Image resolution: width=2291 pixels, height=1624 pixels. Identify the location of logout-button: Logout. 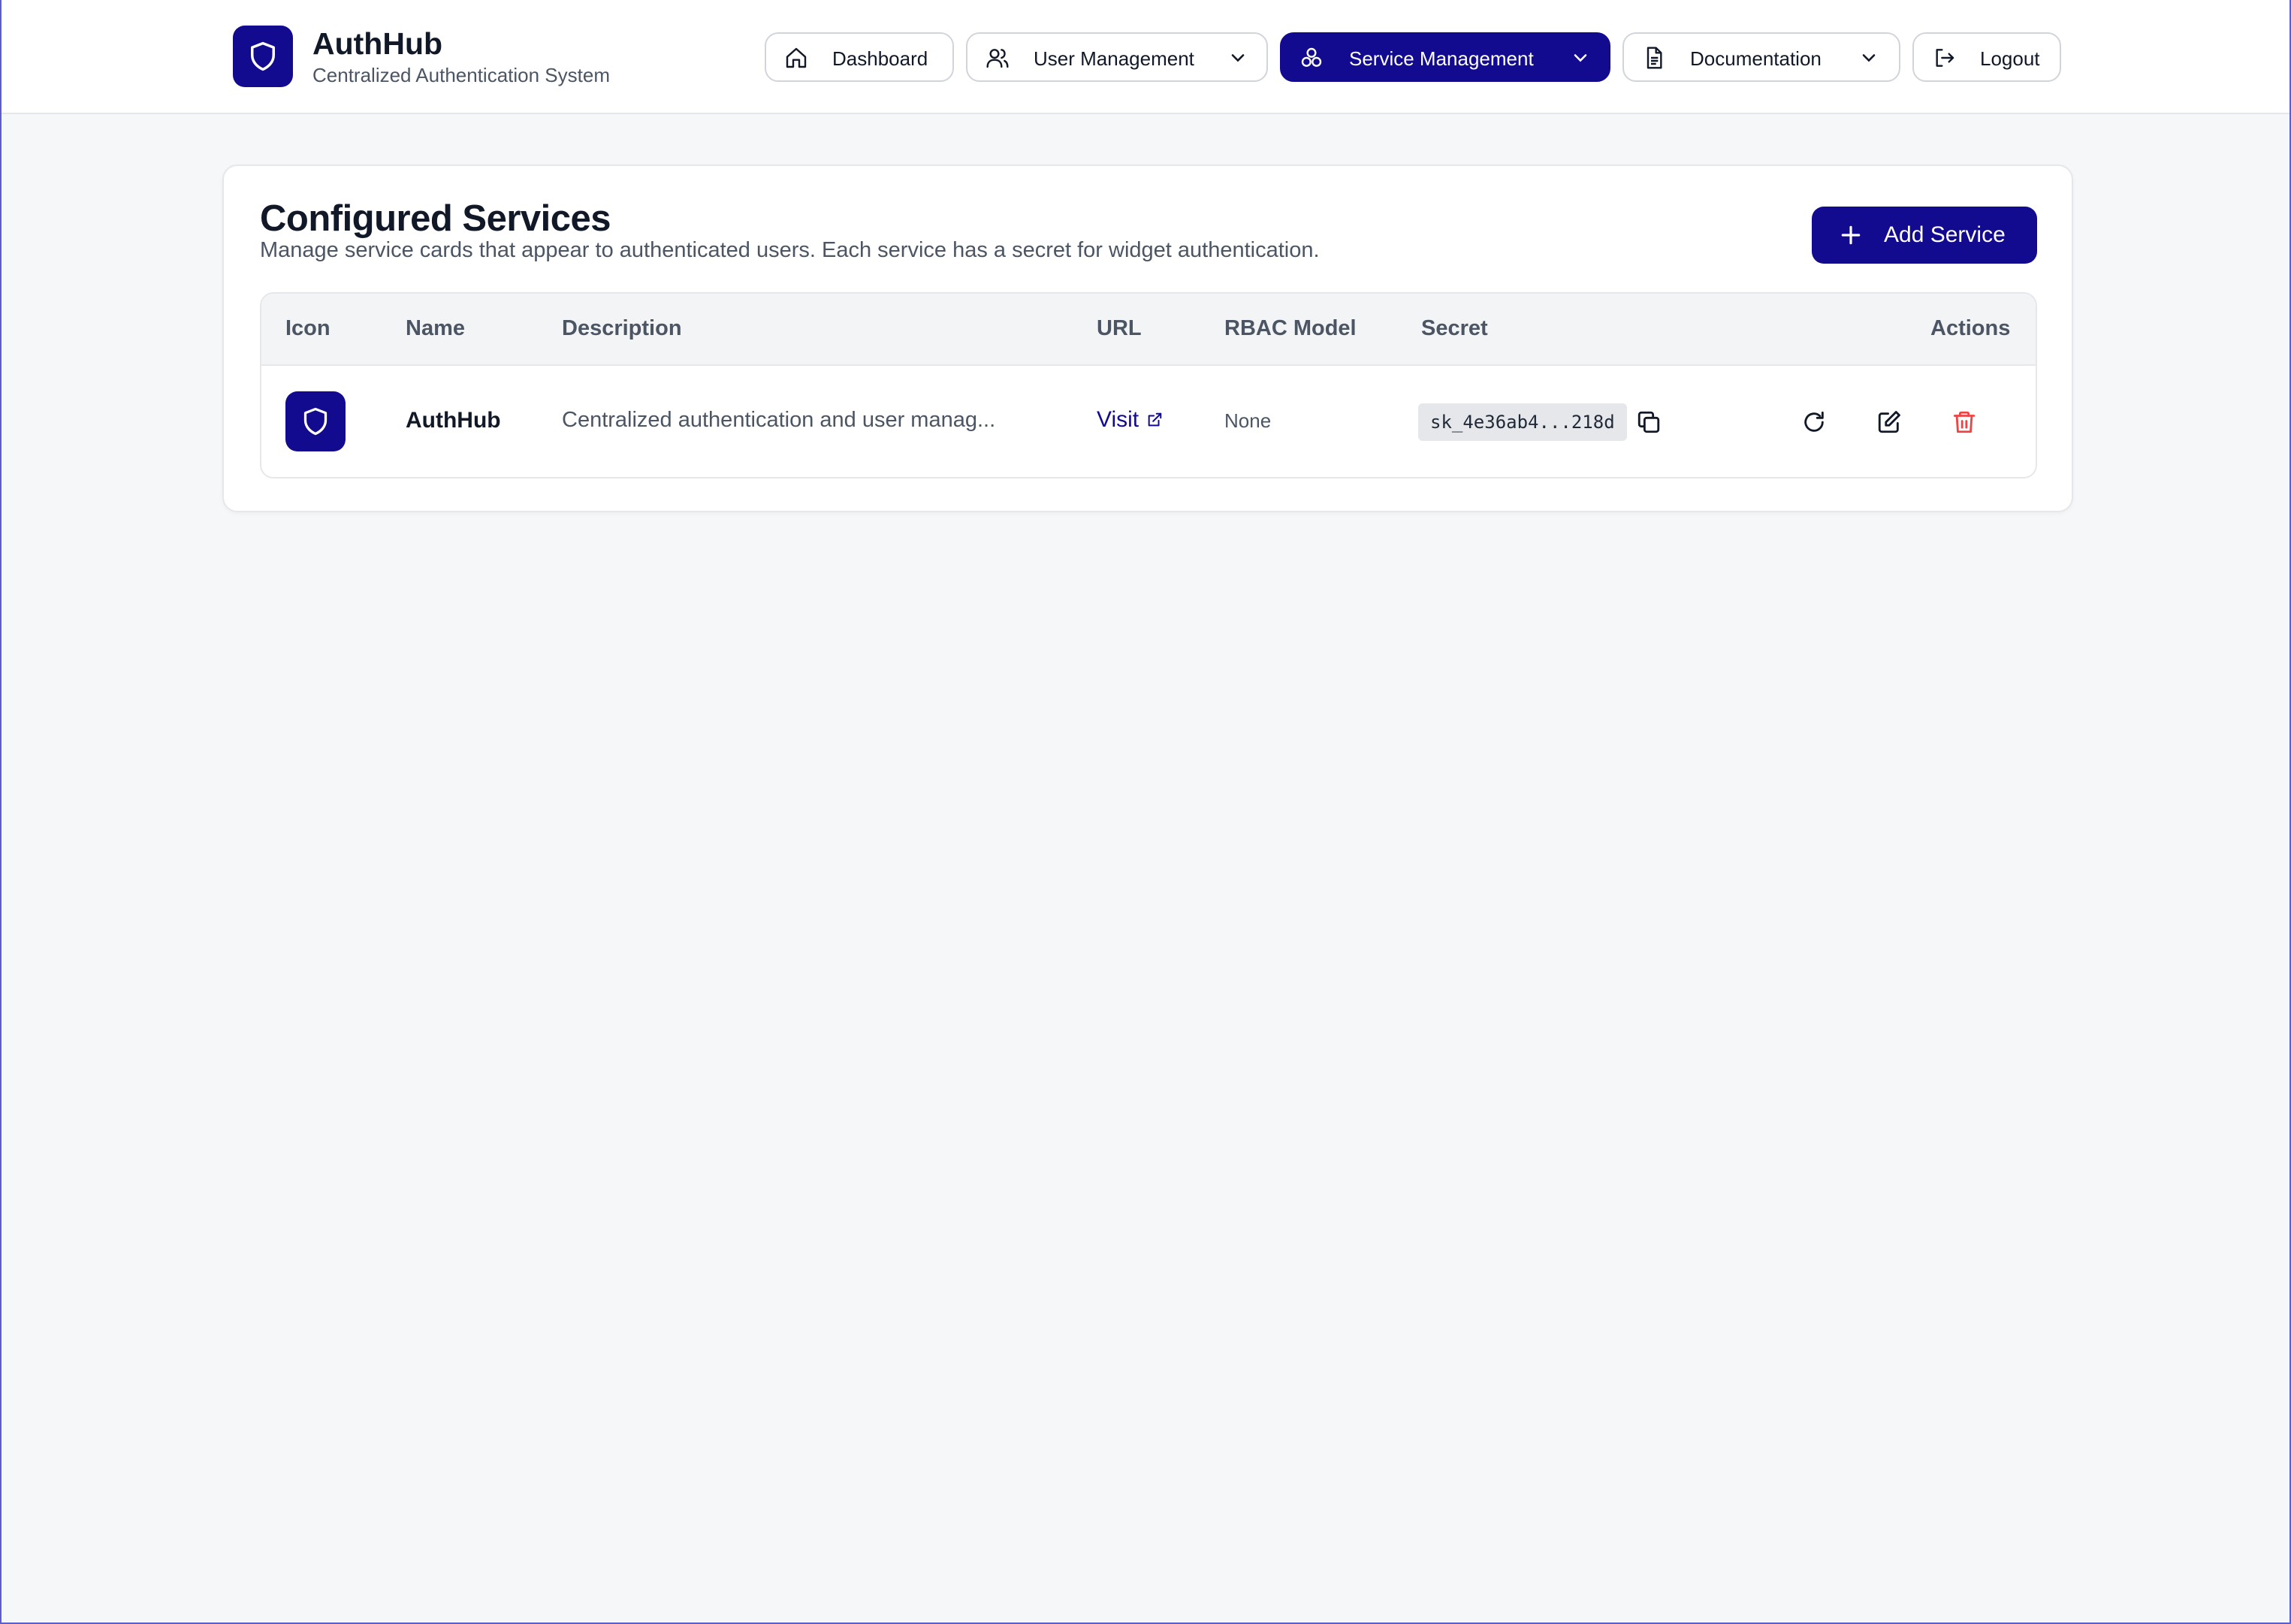
(1987, 57).